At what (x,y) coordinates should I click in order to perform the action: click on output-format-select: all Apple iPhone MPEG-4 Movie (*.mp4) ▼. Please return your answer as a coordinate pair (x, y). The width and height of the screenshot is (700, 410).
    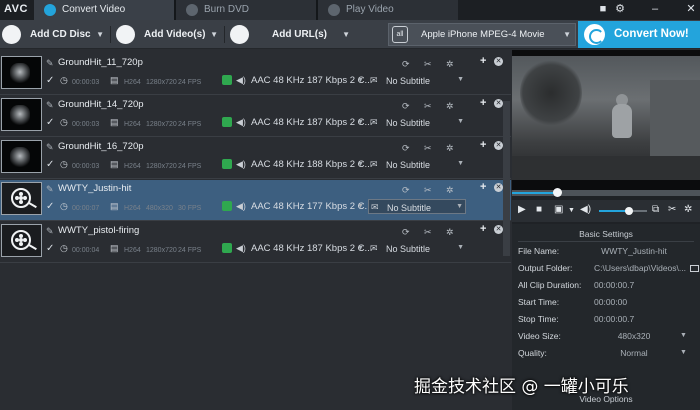
    Looking at the image, I should click on (482, 42).